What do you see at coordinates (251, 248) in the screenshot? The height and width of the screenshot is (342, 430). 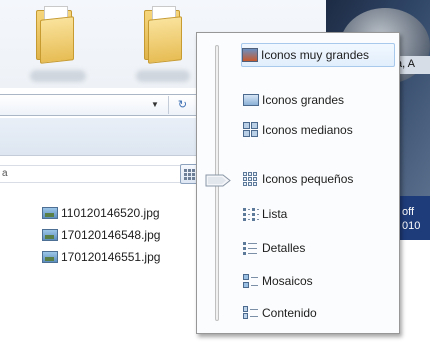 I see `details-icon` at bounding box center [251, 248].